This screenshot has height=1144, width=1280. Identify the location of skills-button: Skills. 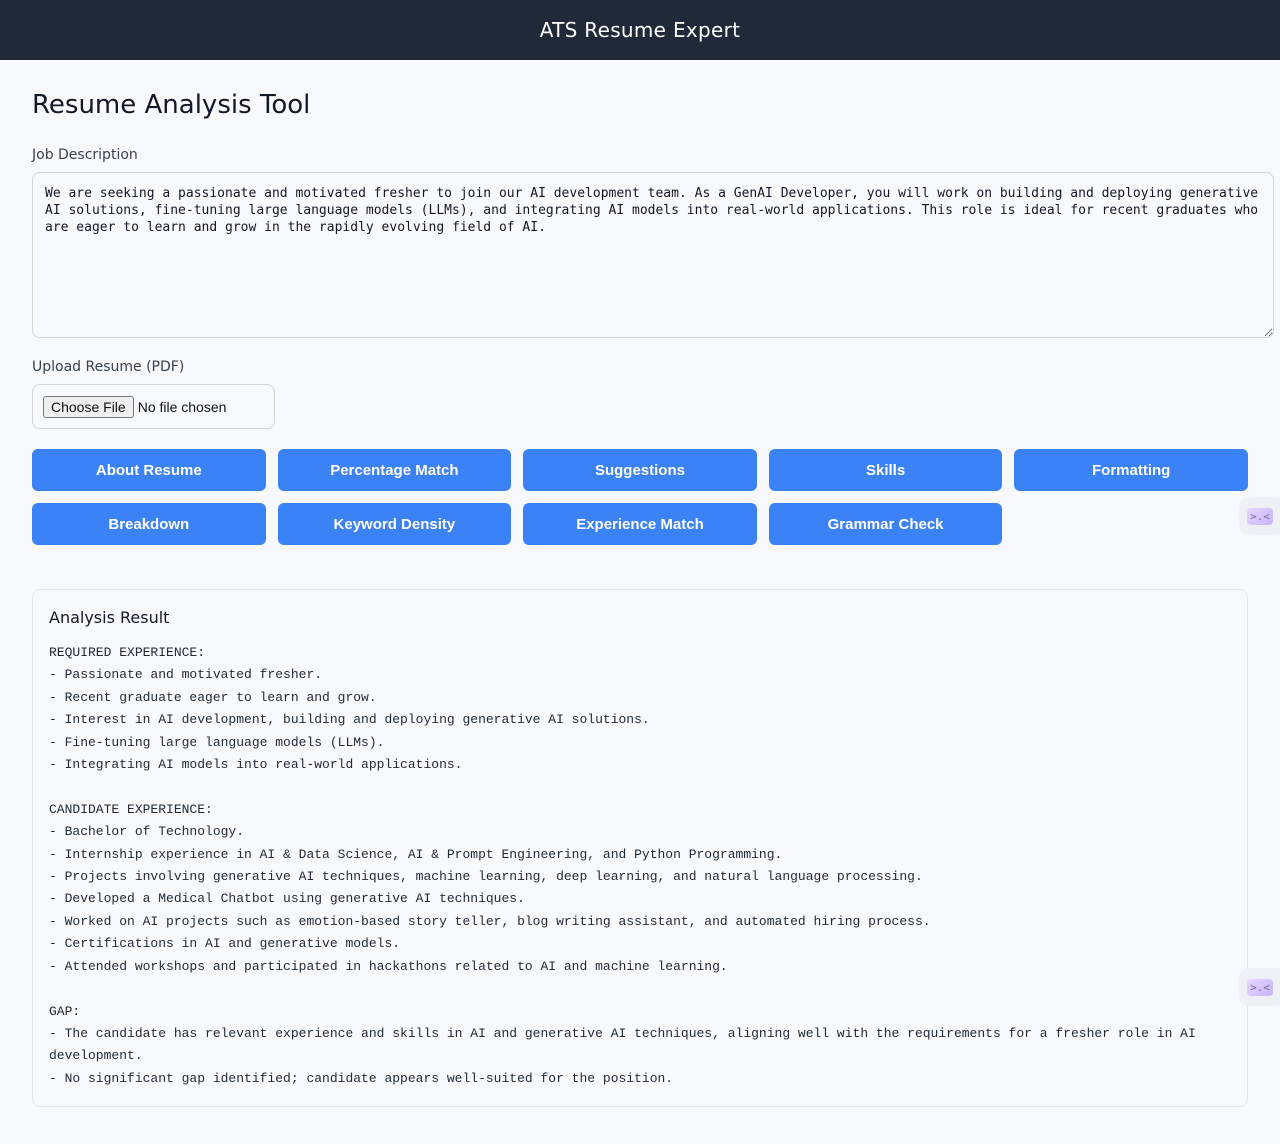
(885, 470).